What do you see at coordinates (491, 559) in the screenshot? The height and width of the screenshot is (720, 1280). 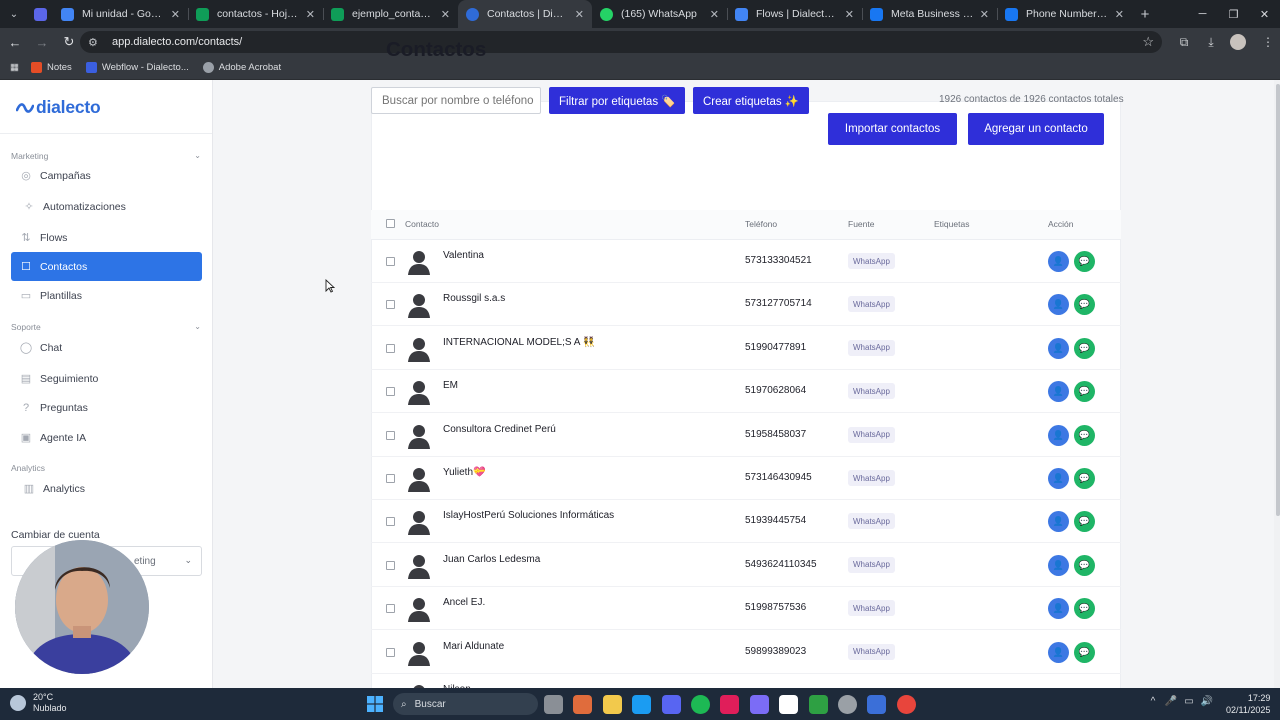 I see `contact-name: Juan Carlos Ledesma` at bounding box center [491, 559].